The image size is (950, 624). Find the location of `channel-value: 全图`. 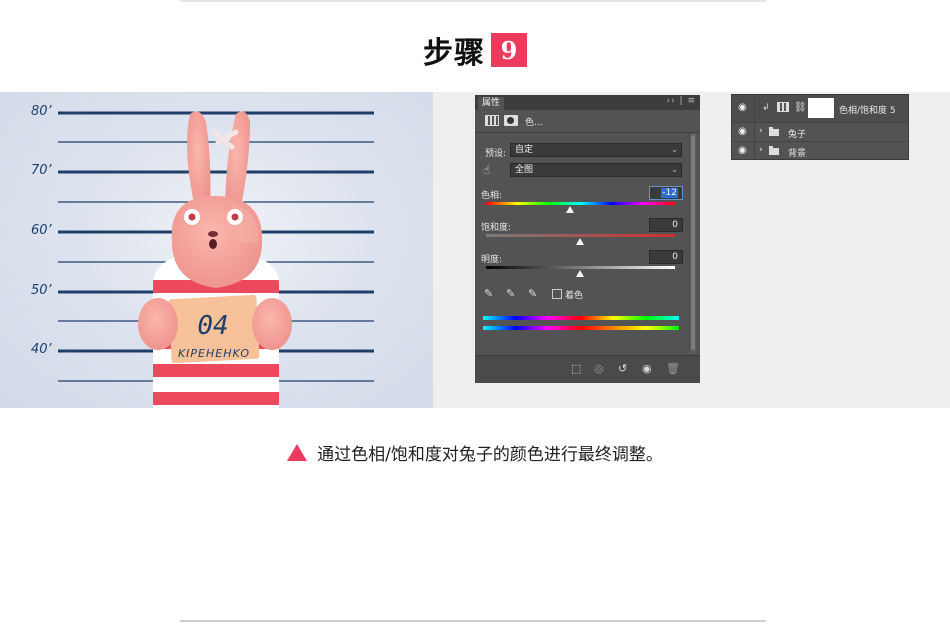

channel-value: 全图 is located at coordinates (524, 170).